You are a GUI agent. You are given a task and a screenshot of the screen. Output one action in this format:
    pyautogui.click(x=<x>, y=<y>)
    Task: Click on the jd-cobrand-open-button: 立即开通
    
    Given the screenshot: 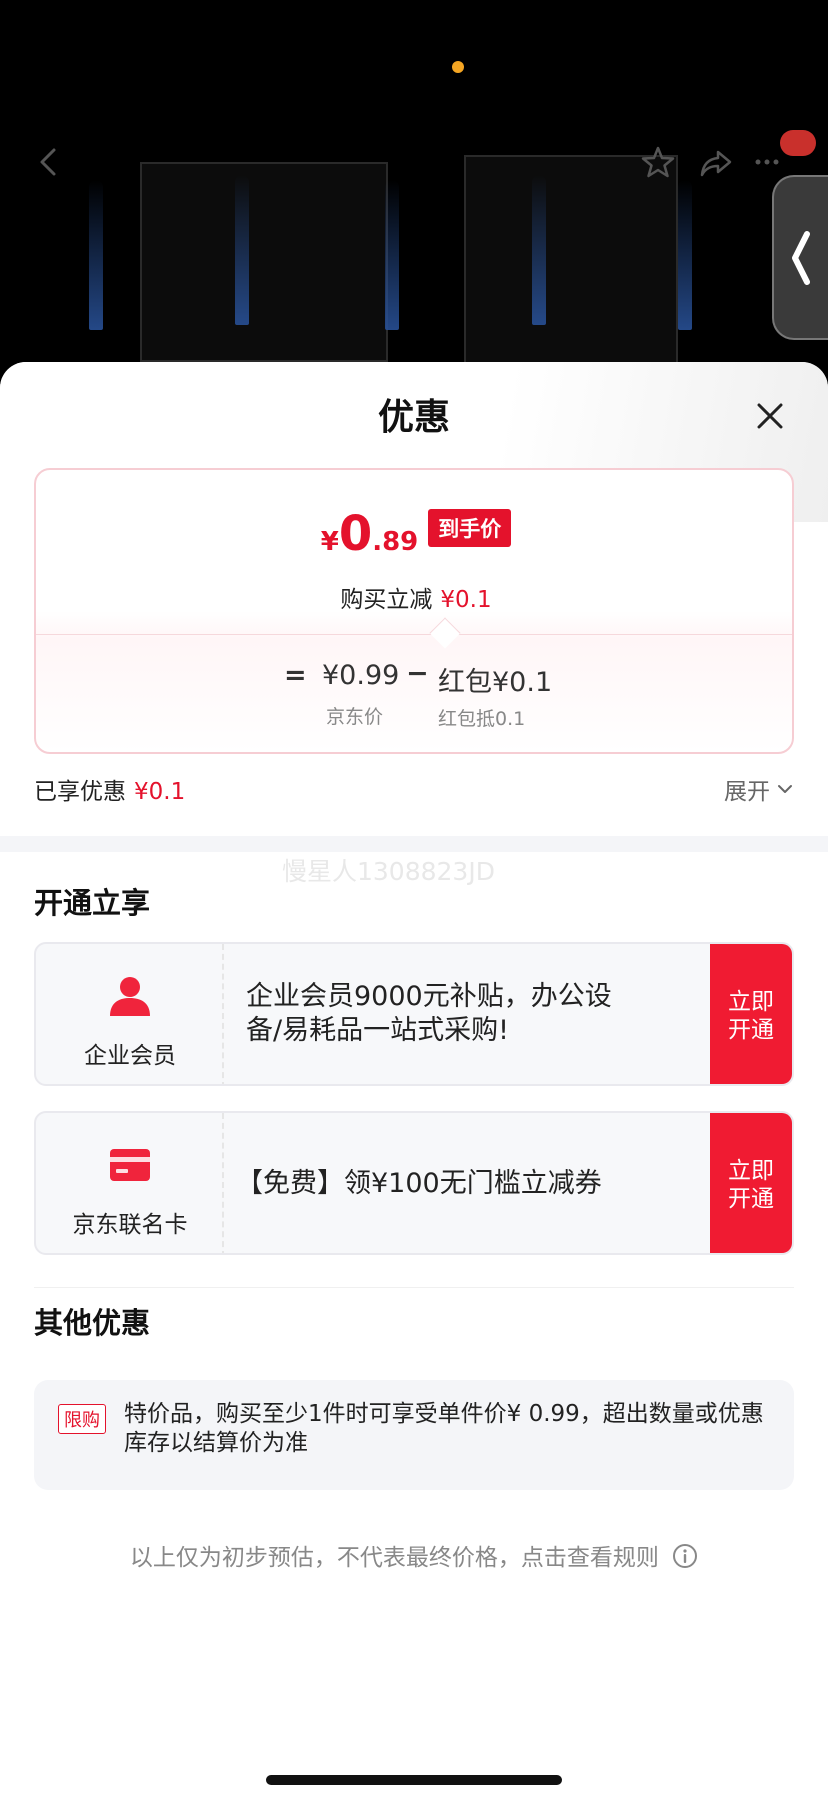 What is the action you would take?
    pyautogui.click(x=751, y=1183)
    